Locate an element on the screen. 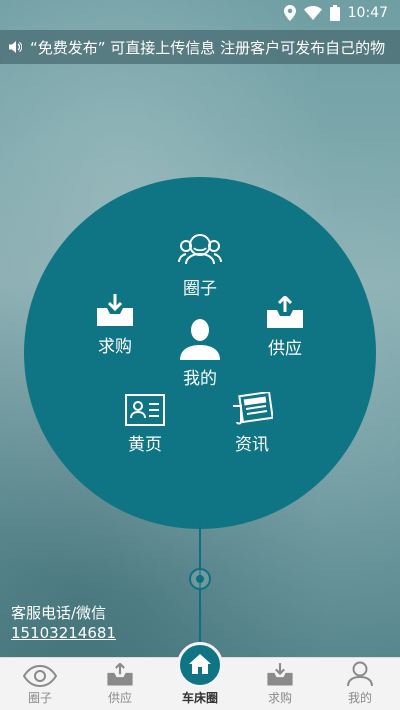 This screenshot has width=400, height=710. location-icon is located at coordinates (289, 13).